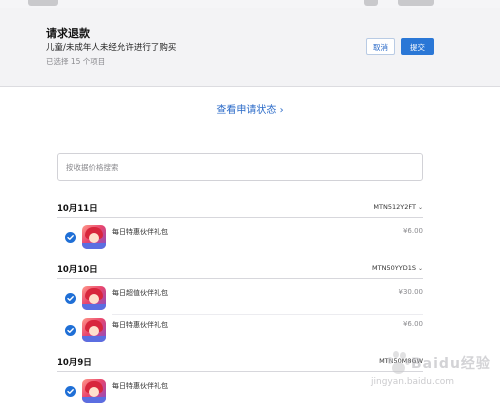 The width and height of the screenshot is (500, 408). What do you see at coordinates (394, 268) in the screenshot?
I see `order-id: MTN50YYD1S` at bounding box center [394, 268].